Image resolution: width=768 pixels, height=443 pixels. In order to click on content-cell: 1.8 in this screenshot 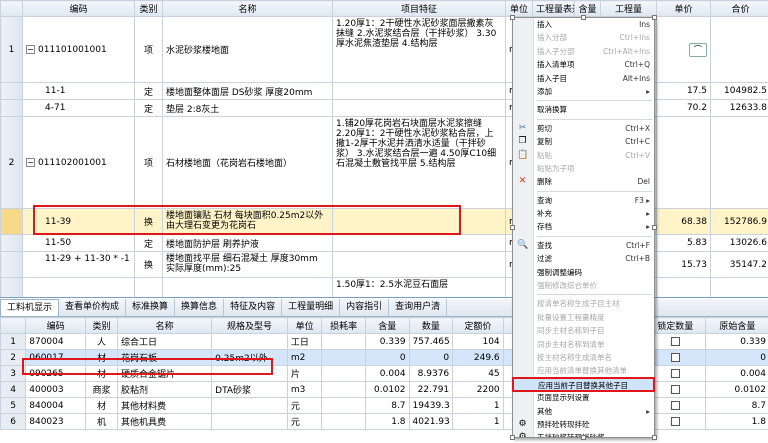, I will do `click(387, 421)`.